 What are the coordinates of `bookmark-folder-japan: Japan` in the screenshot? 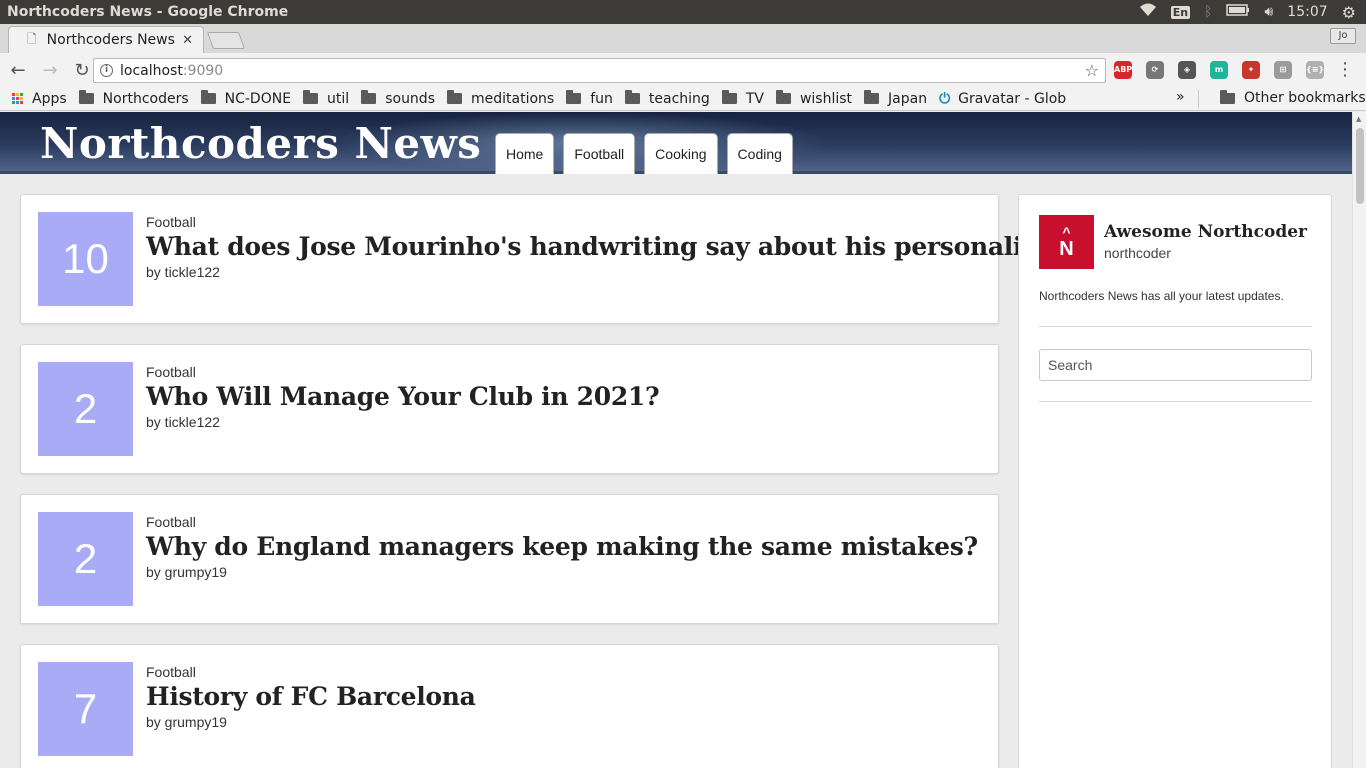 It's located at (896, 98).